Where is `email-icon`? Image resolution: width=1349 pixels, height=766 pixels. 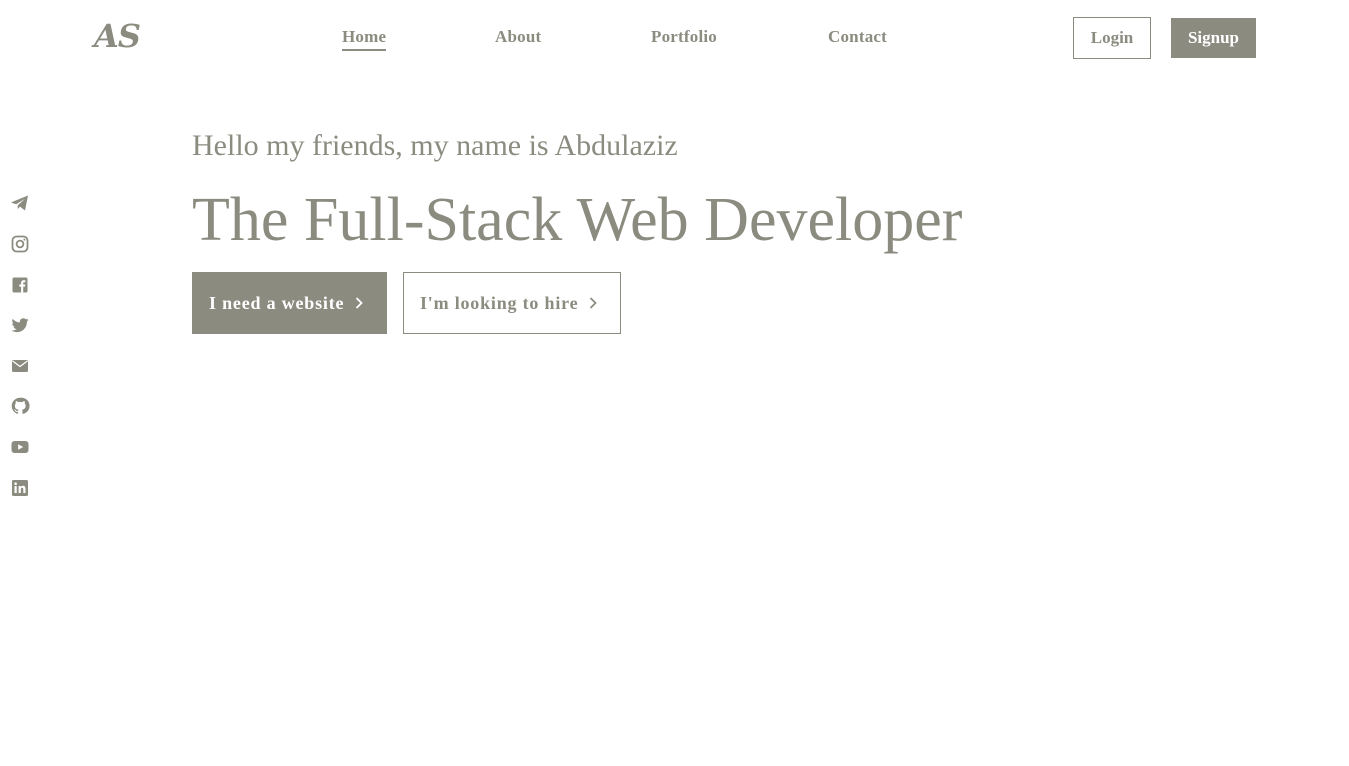 email-icon is located at coordinates (20, 366).